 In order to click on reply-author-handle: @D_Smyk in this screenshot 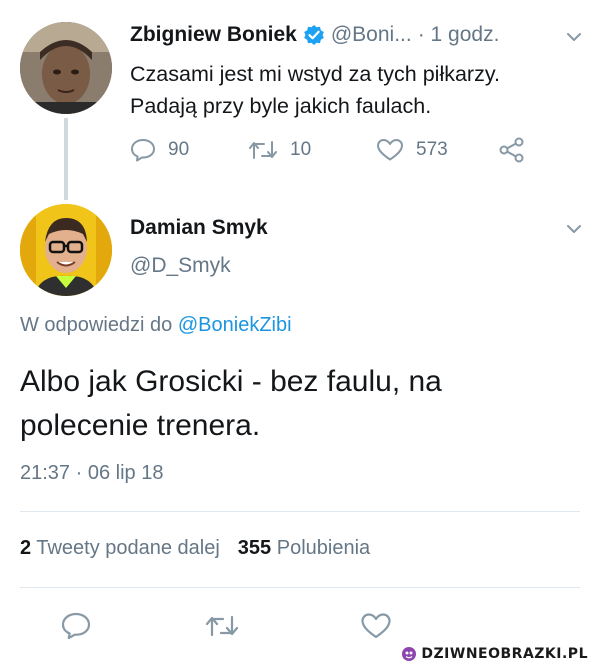, I will do `click(180, 266)`.